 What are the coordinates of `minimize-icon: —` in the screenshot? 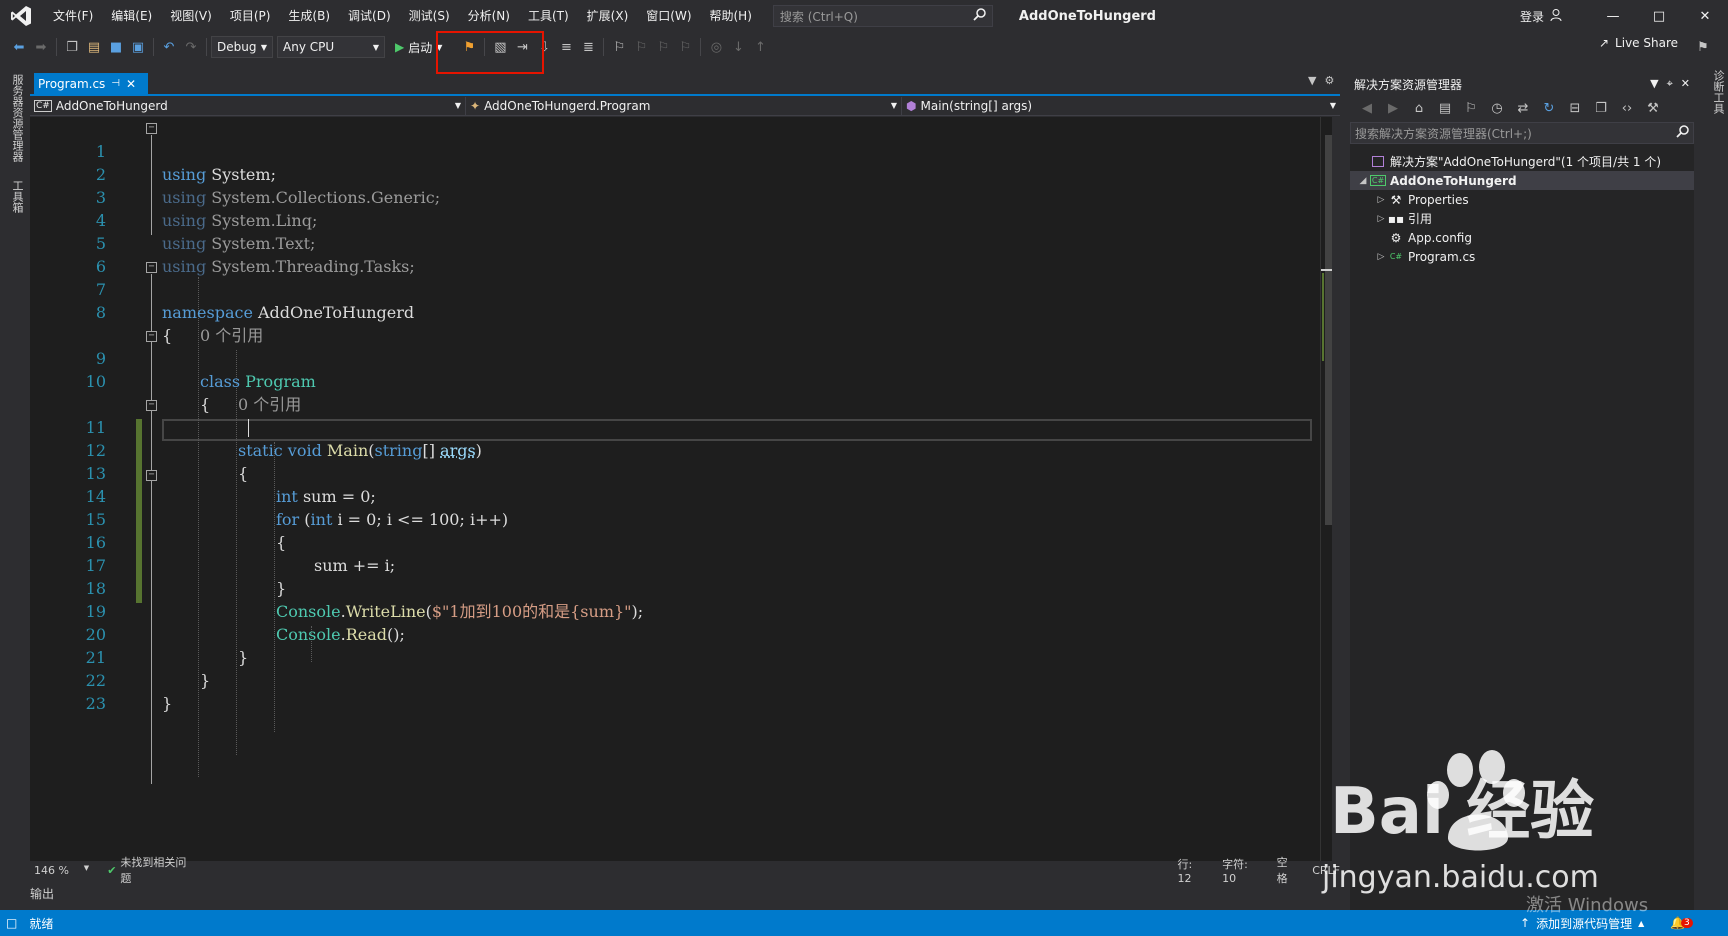 It's located at (1613, 16).